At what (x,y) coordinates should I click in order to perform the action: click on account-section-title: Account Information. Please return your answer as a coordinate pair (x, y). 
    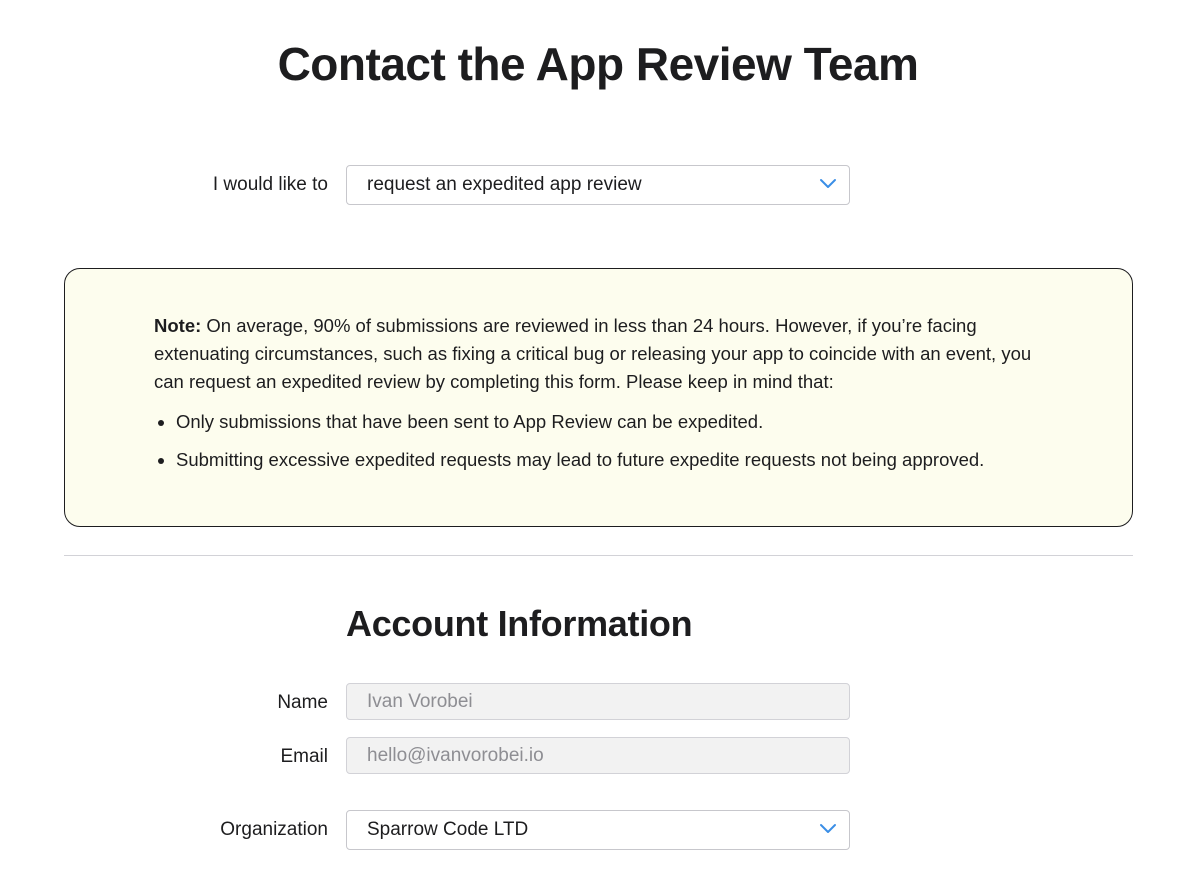
    Looking at the image, I should click on (519, 623).